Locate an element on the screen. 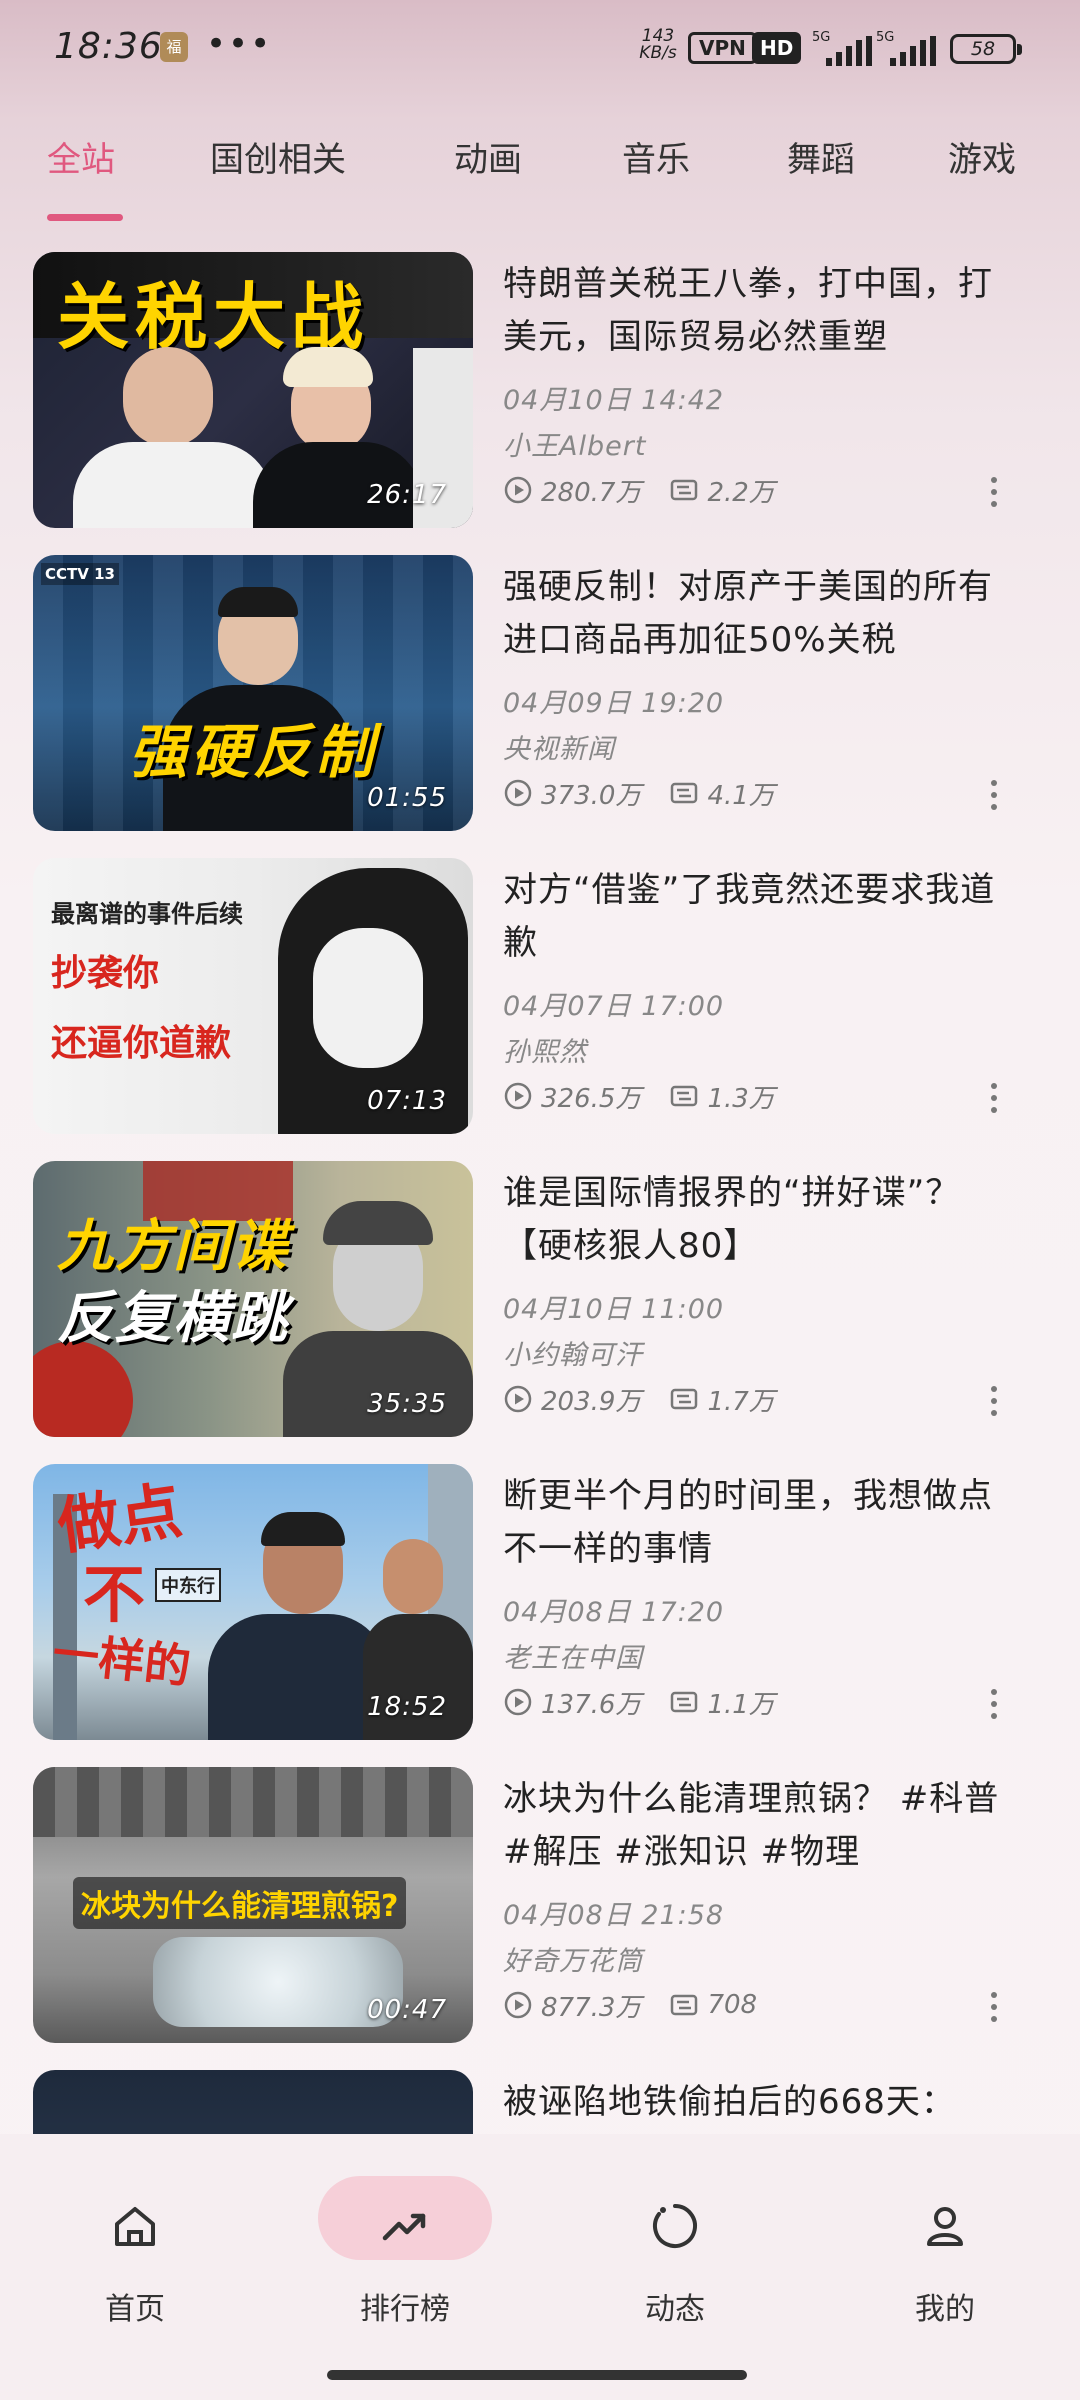 The image size is (1080, 2400). video-author: 小王Albert is located at coordinates (574, 443).